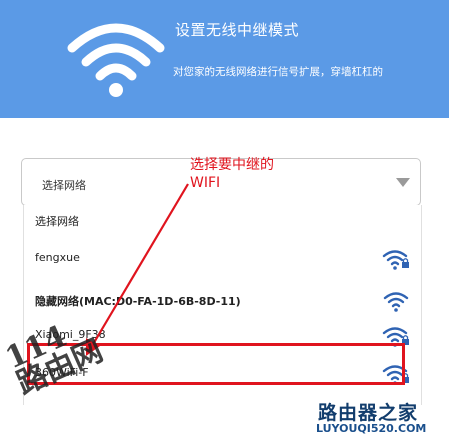  I want to click on option-label: 隐藏网络(MAC:D0-FA-1D-6B-8D-11), so click(138, 301).